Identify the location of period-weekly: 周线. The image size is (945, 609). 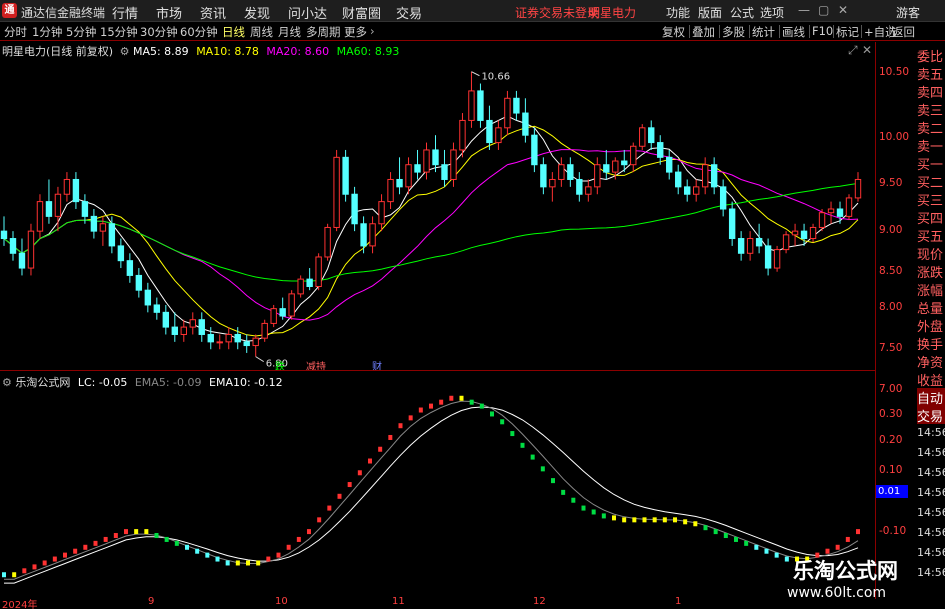
(261, 32).